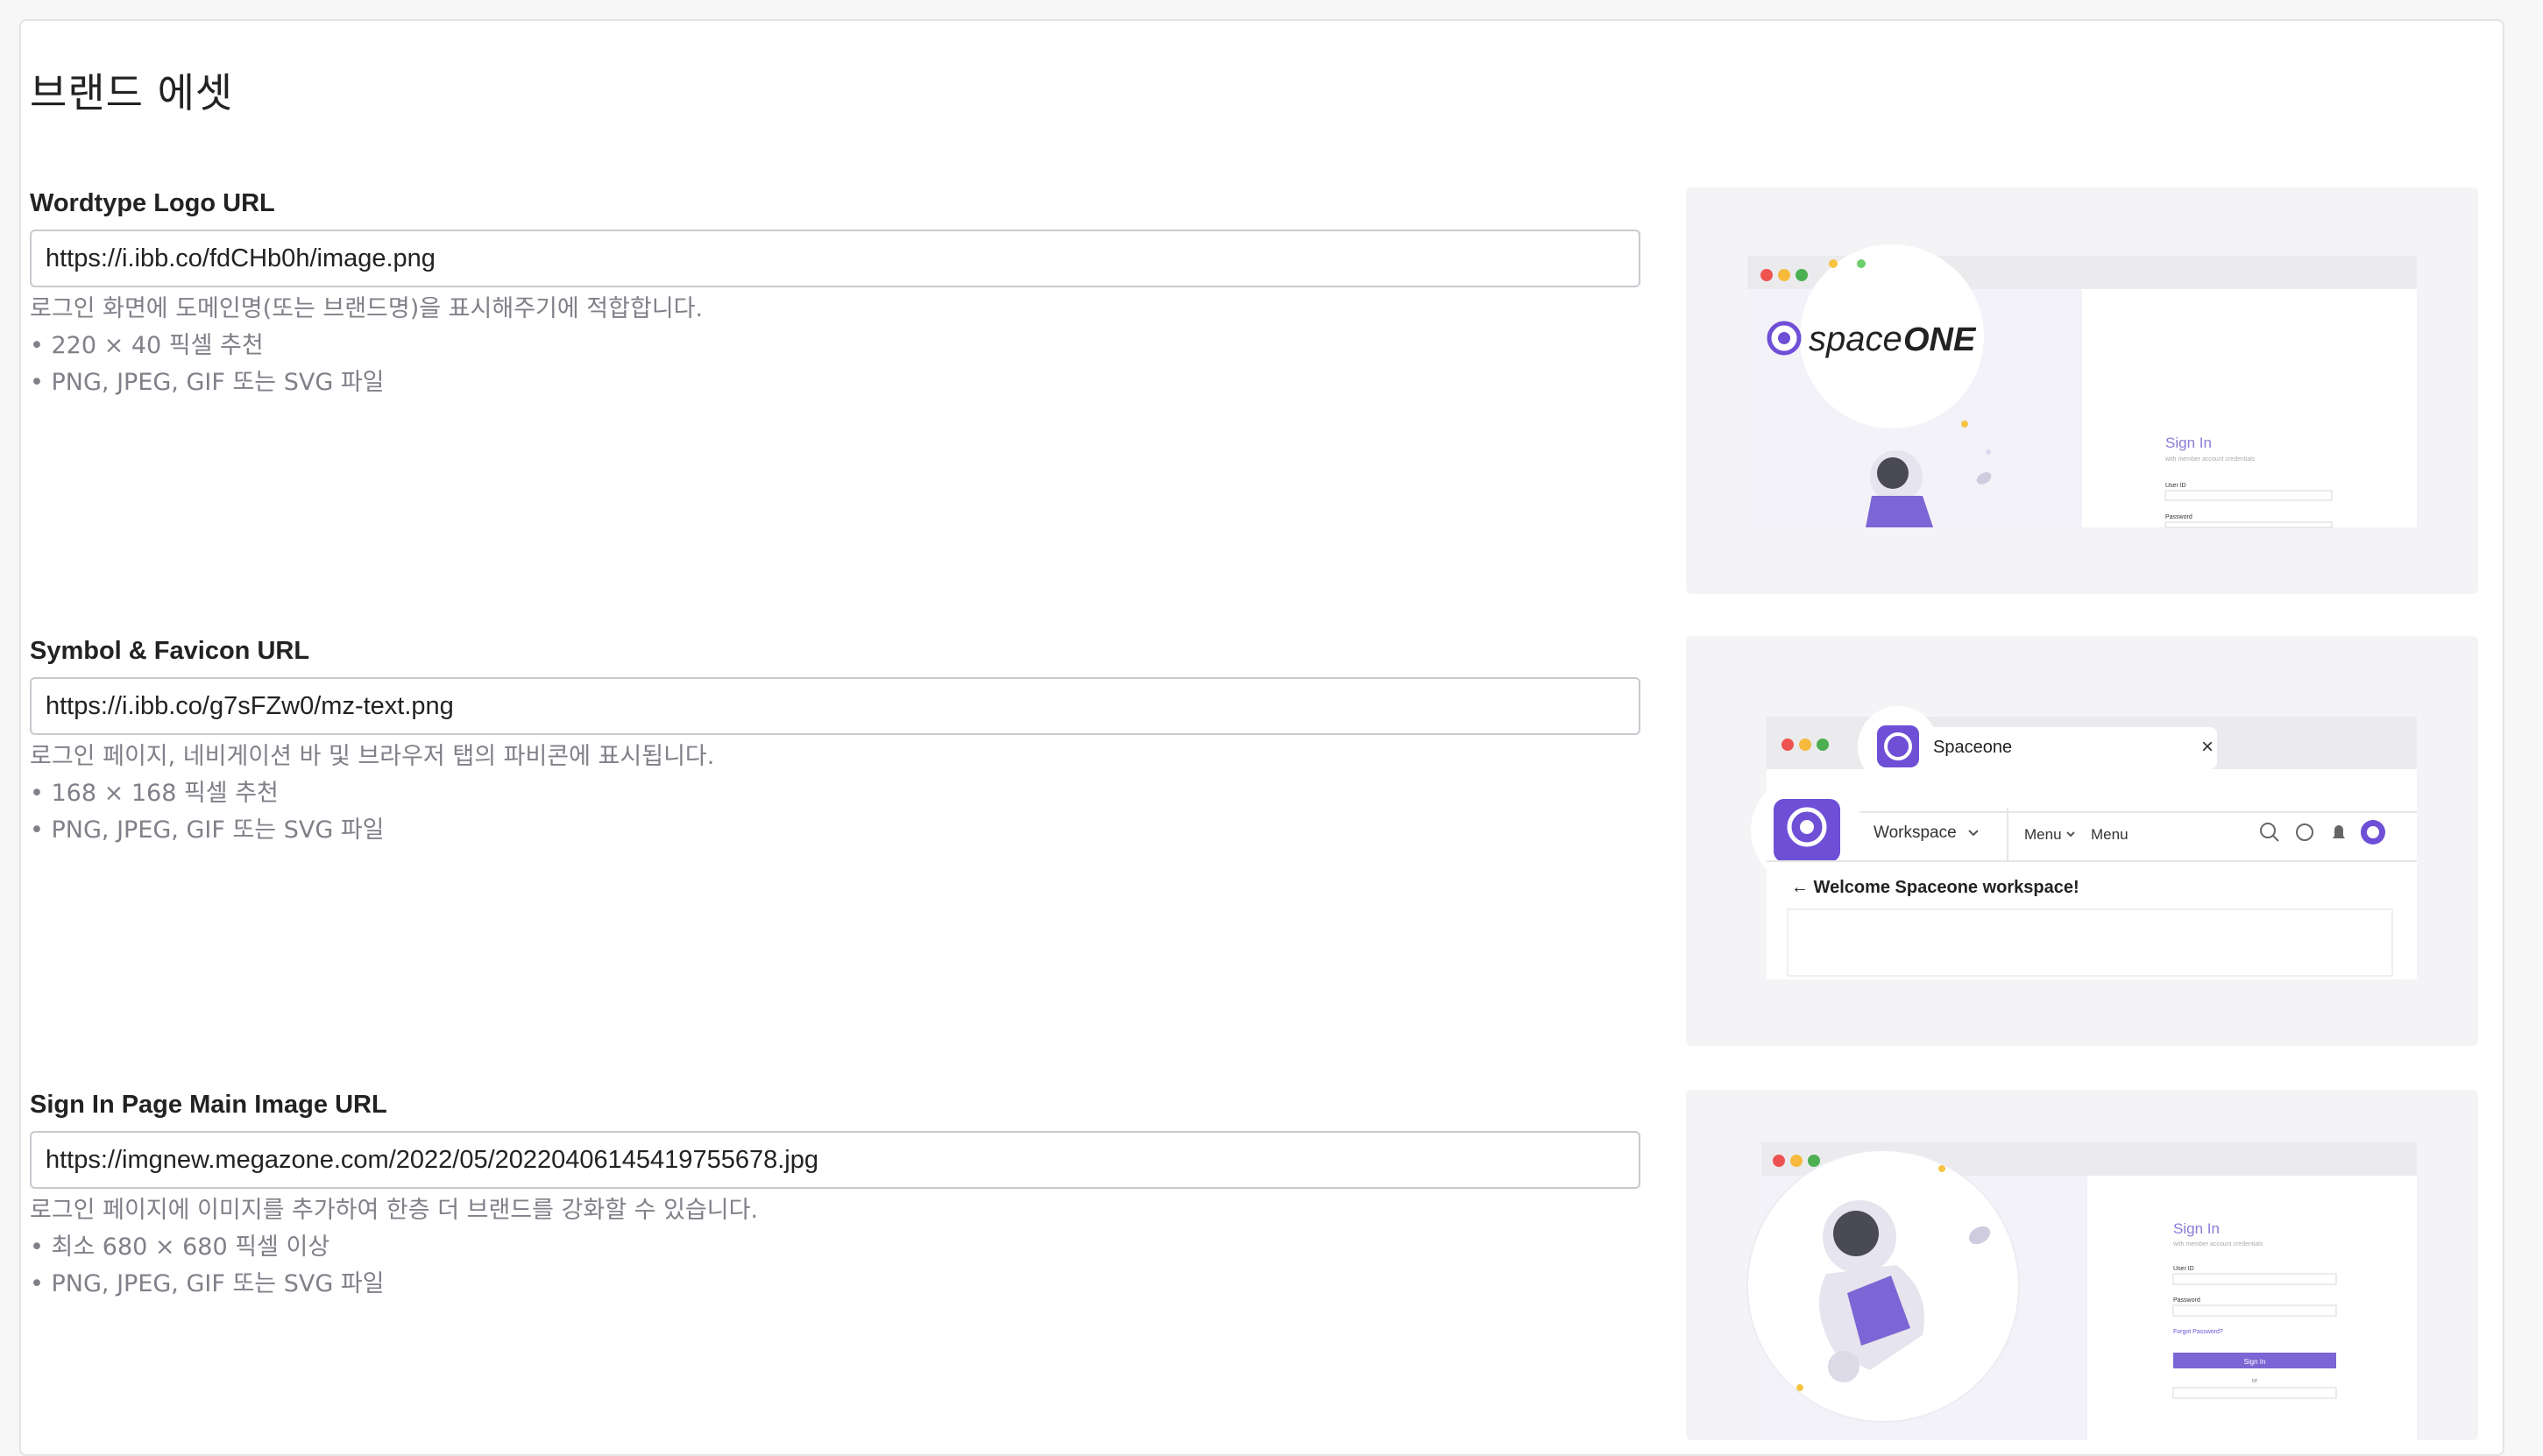 The width and height of the screenshot is (2543, 1456). Describe the element at coordinates (372, 756) in the screenshot. I see `help-line: 로그인 페이지, 네비게이션 바 및 브라우저 탭의 파비콘에 표시됩니다.` at that location.